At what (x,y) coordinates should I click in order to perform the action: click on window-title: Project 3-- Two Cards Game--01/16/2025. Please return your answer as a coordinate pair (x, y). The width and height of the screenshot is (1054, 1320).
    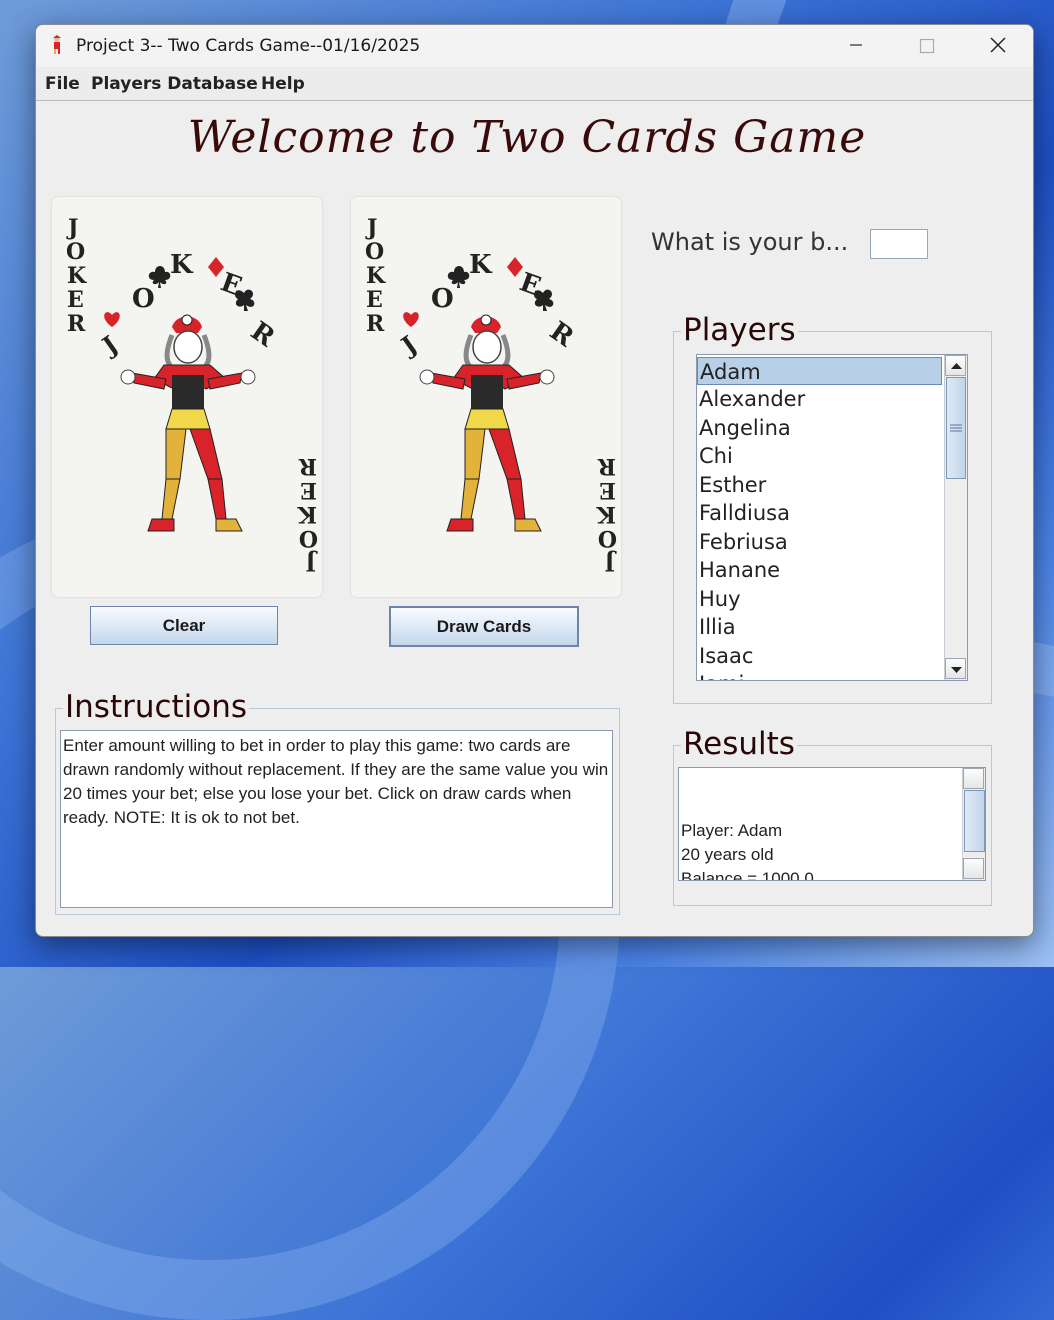
    Looking at the image, I should click on (248, 46).